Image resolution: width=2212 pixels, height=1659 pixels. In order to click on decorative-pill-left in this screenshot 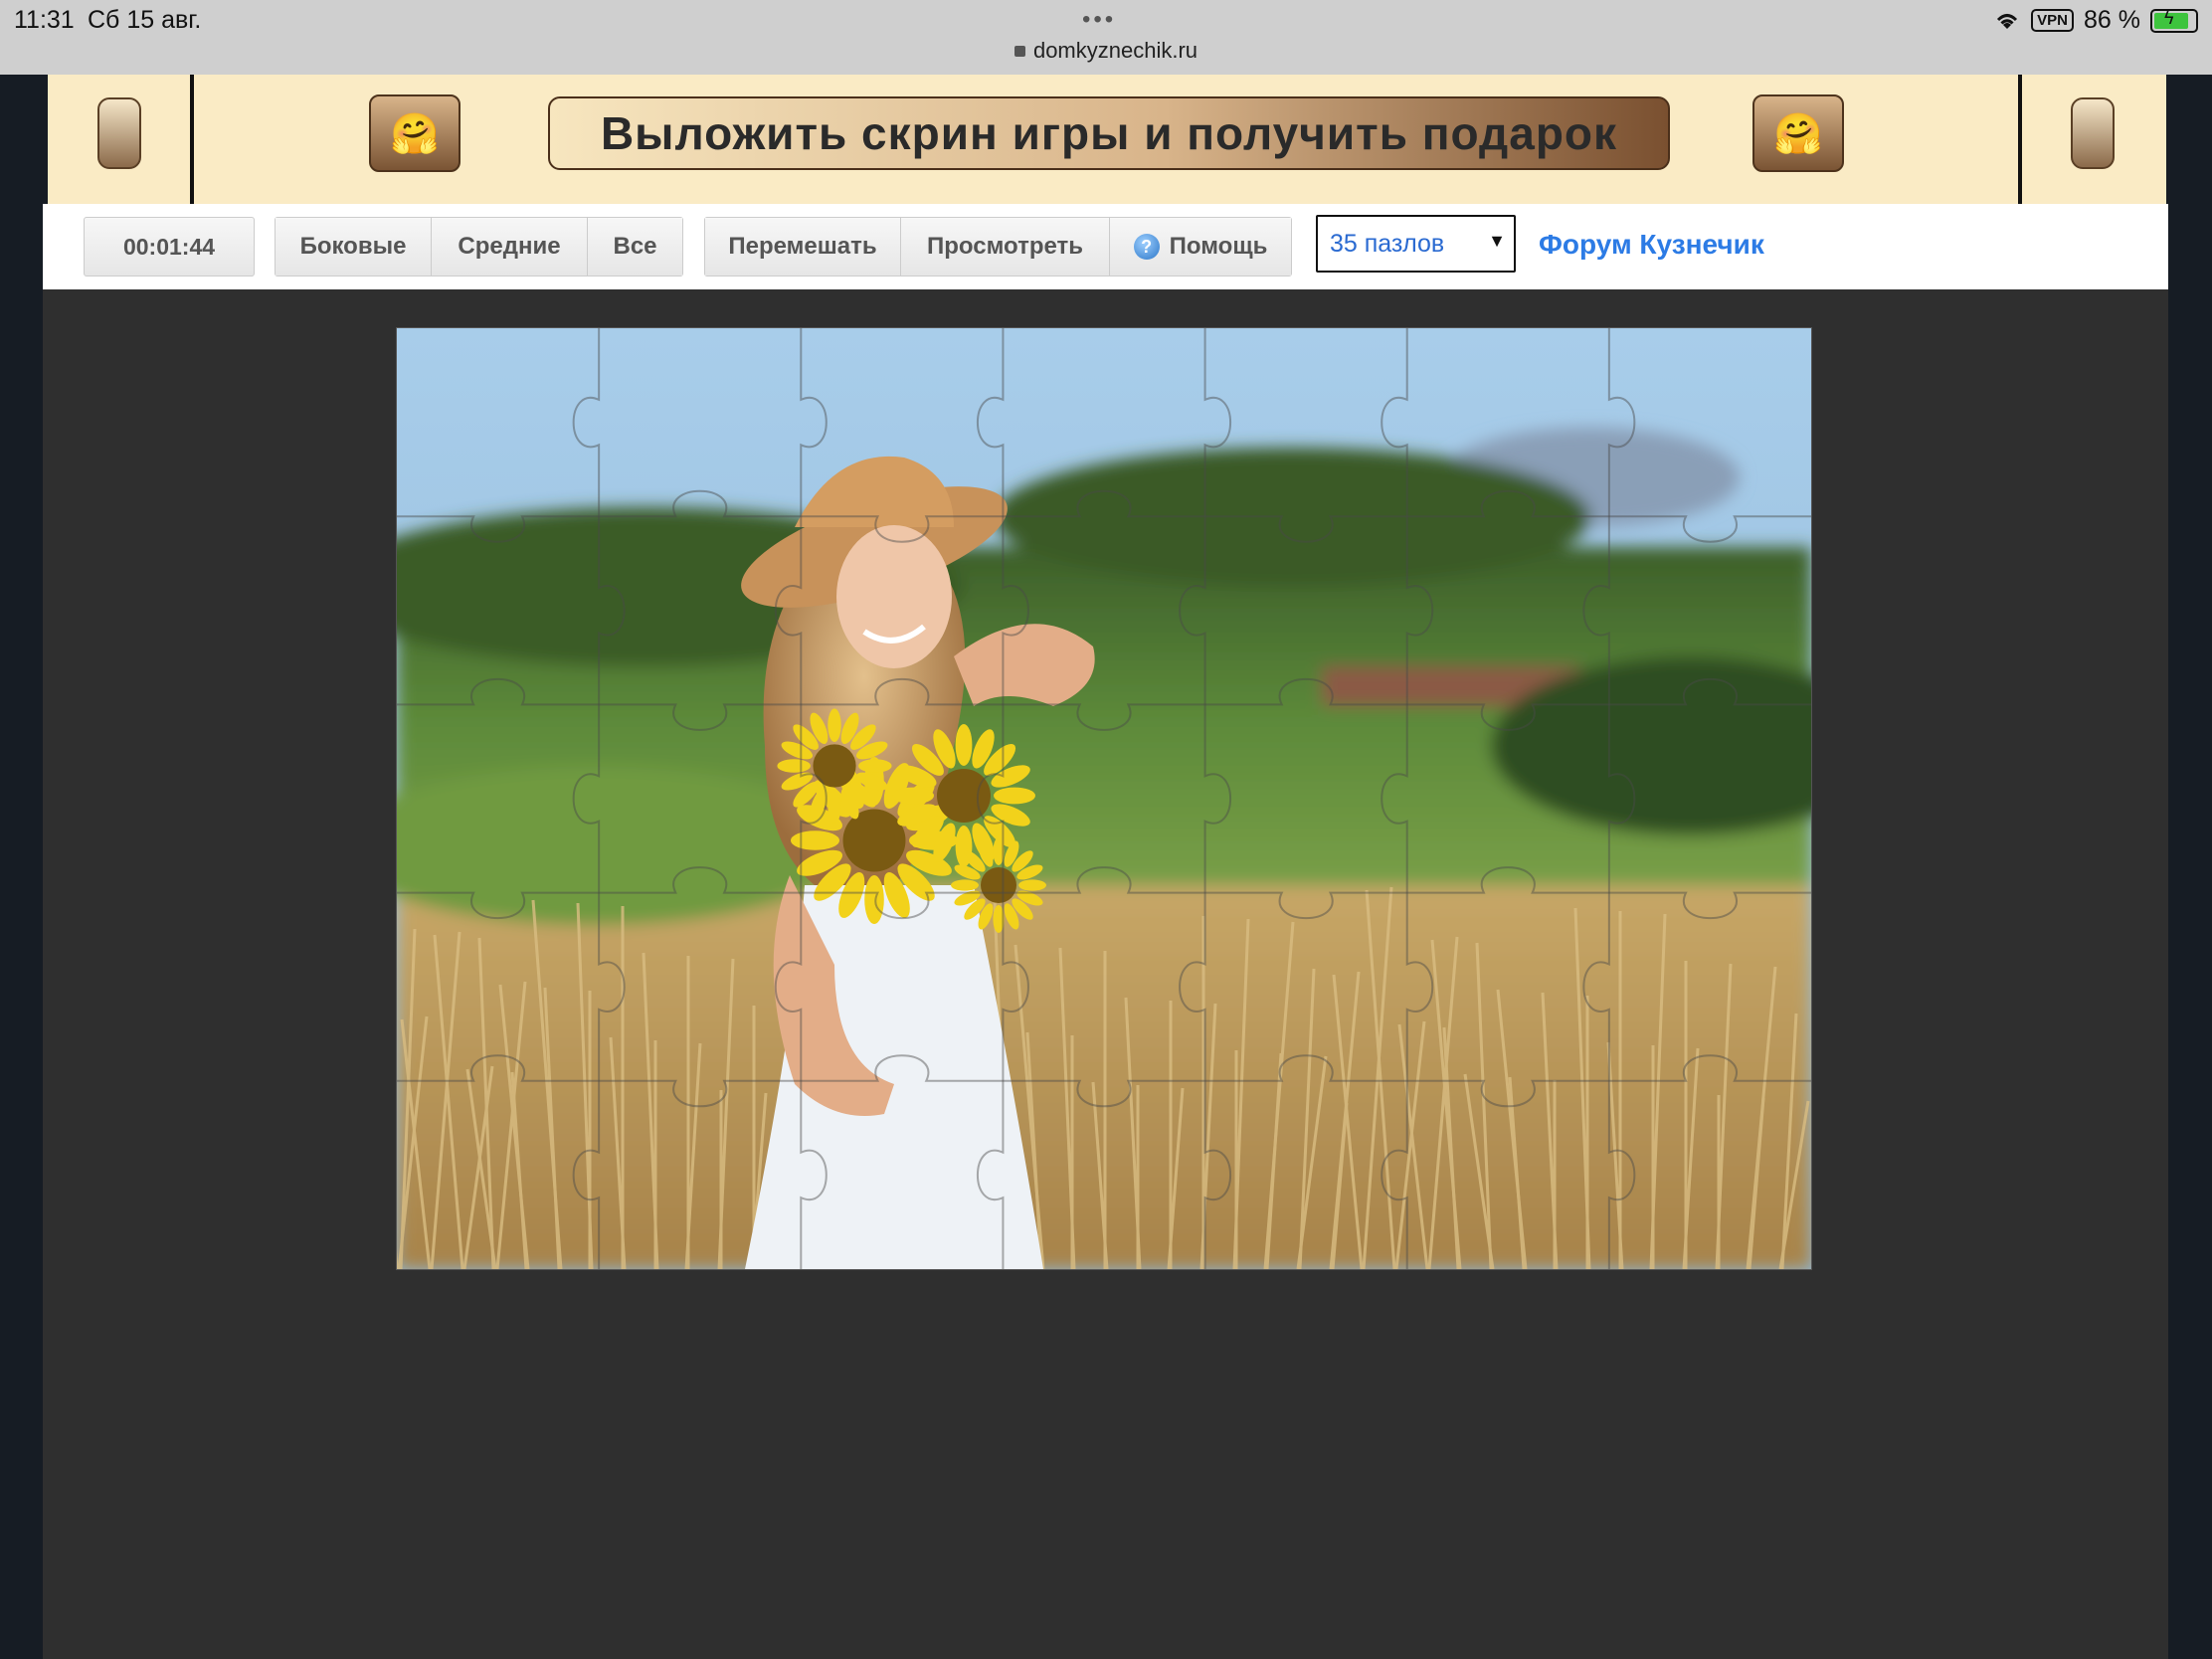, I will do `click(119, 133)`.